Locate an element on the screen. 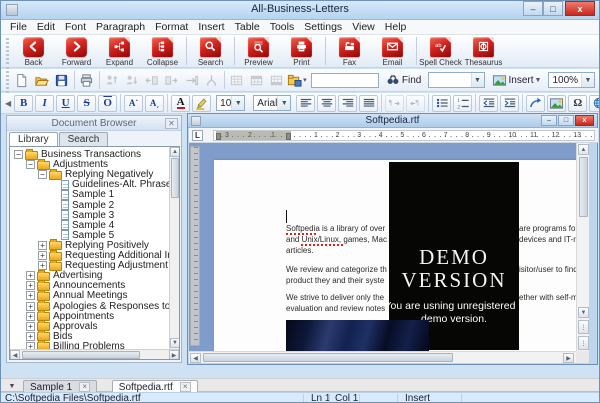 This screenshot has height=403, width=600. underline-button: U is located at coordinates (66, 103).